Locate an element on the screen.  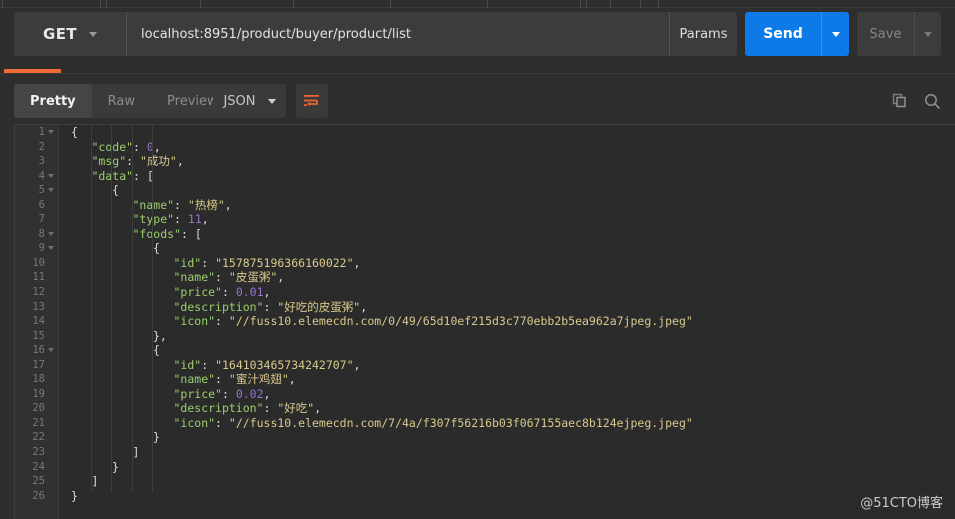
code-line: 12 "price": 0.01, is located at coordinates (485, 292).